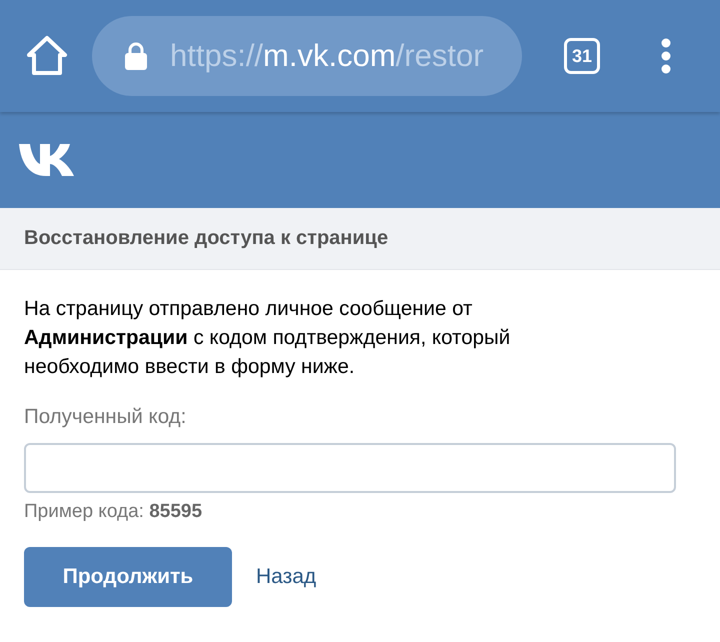  Describe the element at coordinates (350, 468) in the screenshot. I see `code-field` at that location.